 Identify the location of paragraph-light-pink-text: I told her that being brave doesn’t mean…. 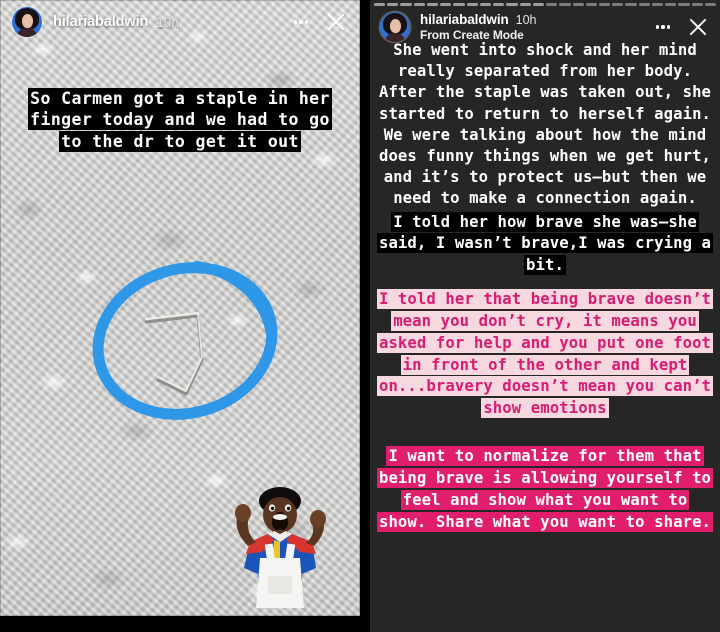
(545, 354).